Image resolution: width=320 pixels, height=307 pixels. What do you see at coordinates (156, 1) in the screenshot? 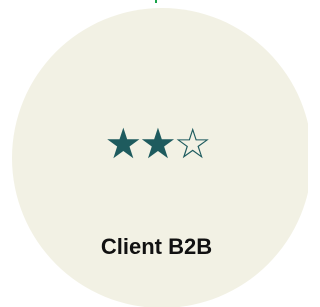
I see `top-accent-mark` at bounding box center [156, 1].